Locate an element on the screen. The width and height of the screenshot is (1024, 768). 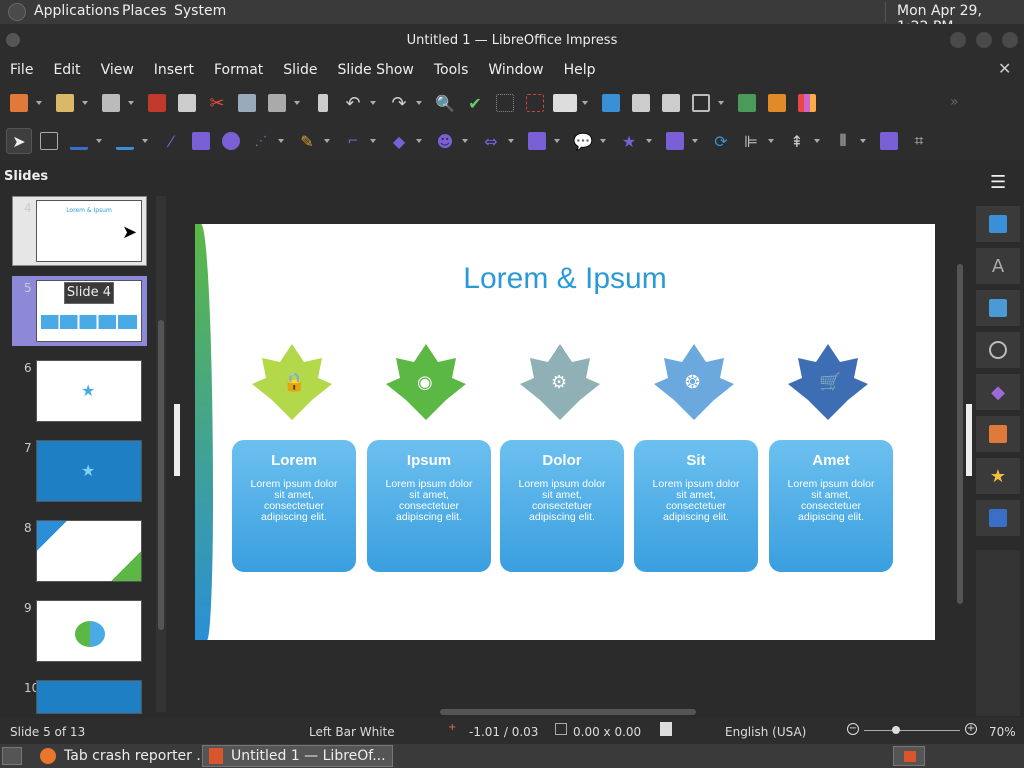
menu-slide-show: Slide Show is located at coordinates (375, 70).